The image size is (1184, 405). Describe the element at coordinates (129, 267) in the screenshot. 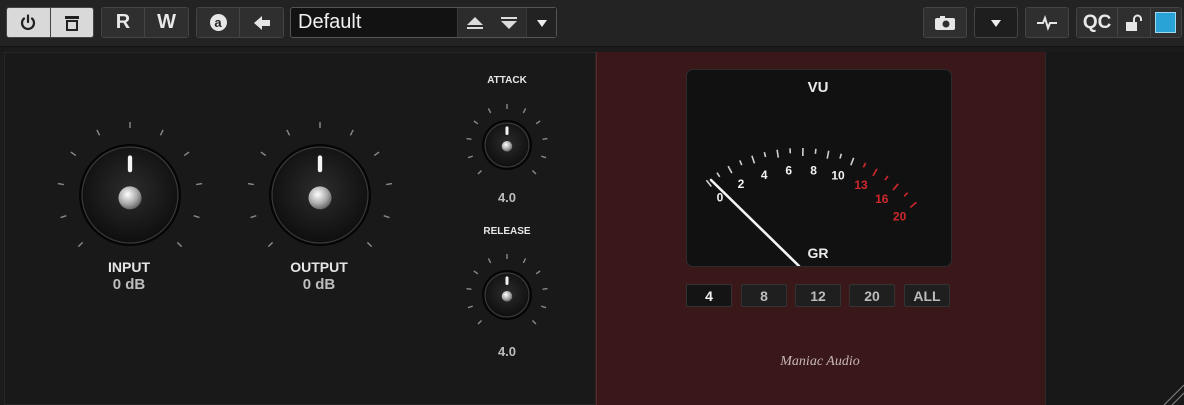

I see `input-label: INPUT` at that location.